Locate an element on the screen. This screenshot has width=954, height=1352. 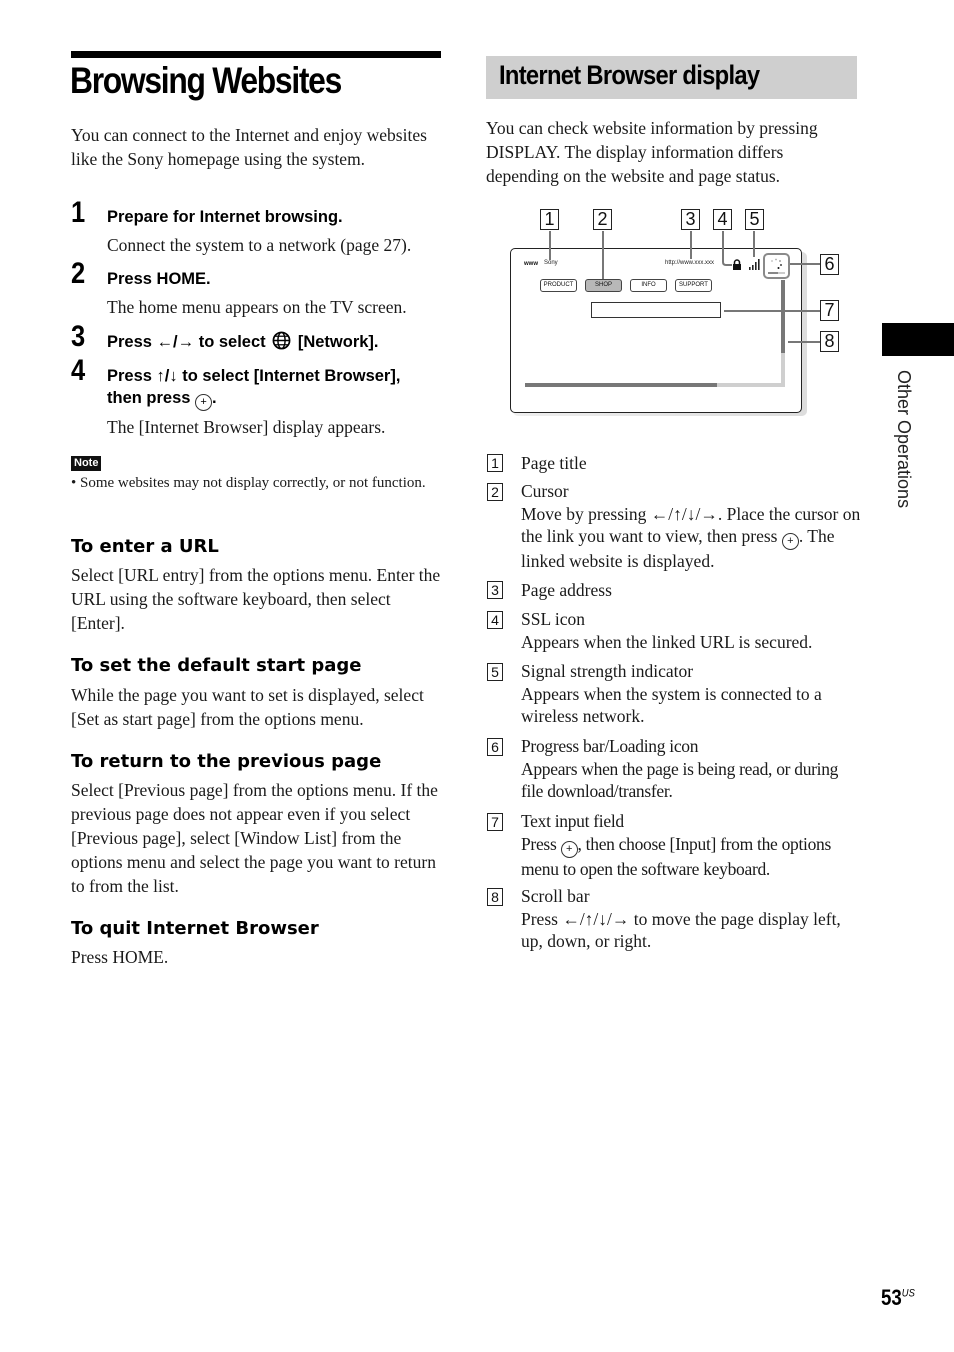
page-address-text: http://www.xxx.xxx is located at coordinates (690, 263).